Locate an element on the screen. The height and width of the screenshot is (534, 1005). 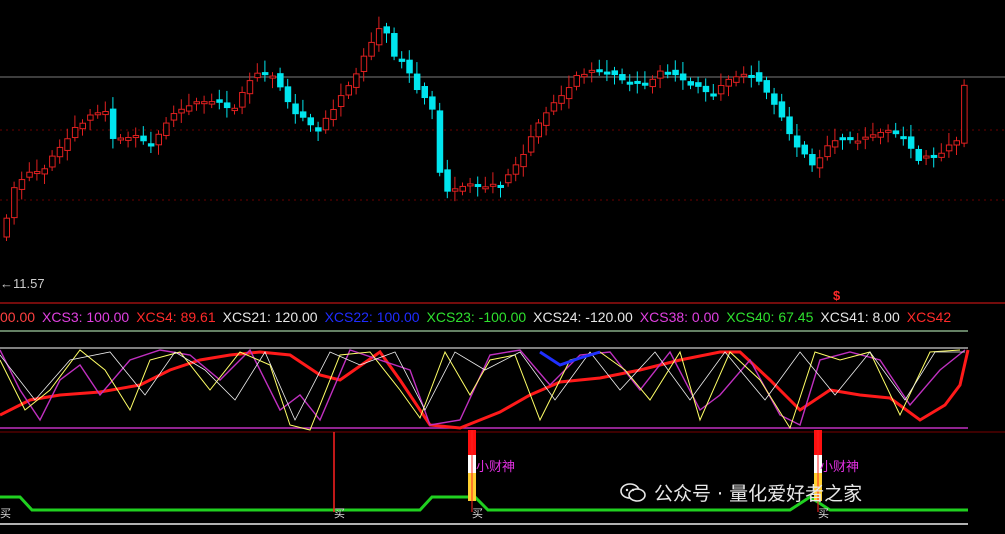
buy-label-2: 买 is located at coordinates (339, 513).